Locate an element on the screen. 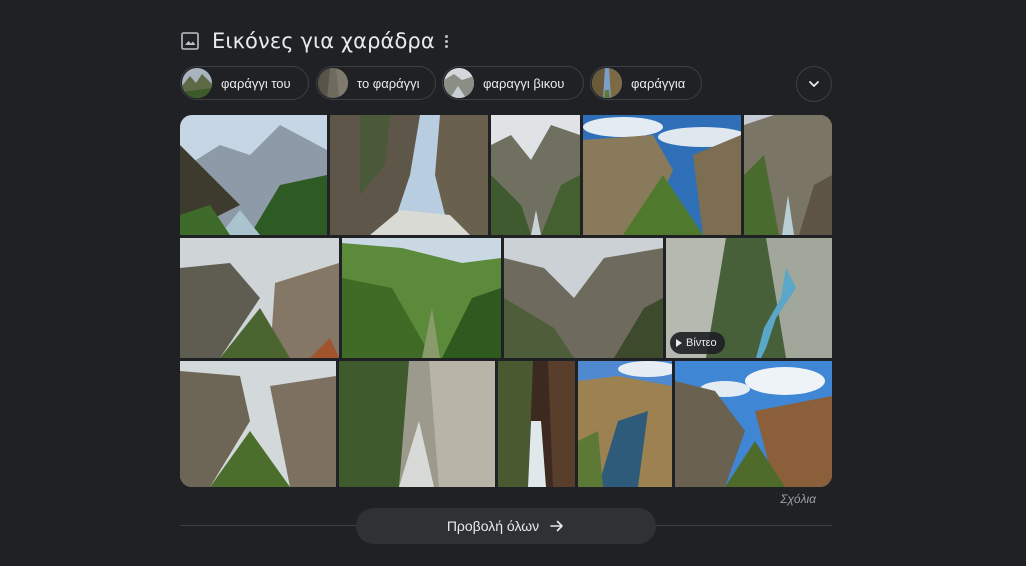  expand-chips-button is located at coordinates (814, 84).